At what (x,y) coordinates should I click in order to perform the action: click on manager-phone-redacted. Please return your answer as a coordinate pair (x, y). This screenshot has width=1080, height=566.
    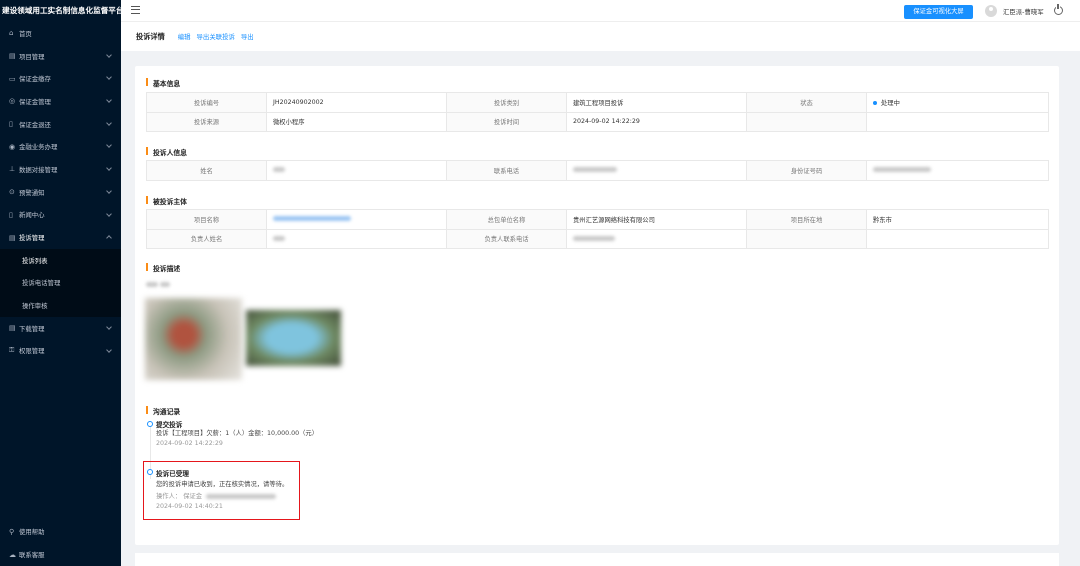
    Looking at the image, I should click on (656, 238).